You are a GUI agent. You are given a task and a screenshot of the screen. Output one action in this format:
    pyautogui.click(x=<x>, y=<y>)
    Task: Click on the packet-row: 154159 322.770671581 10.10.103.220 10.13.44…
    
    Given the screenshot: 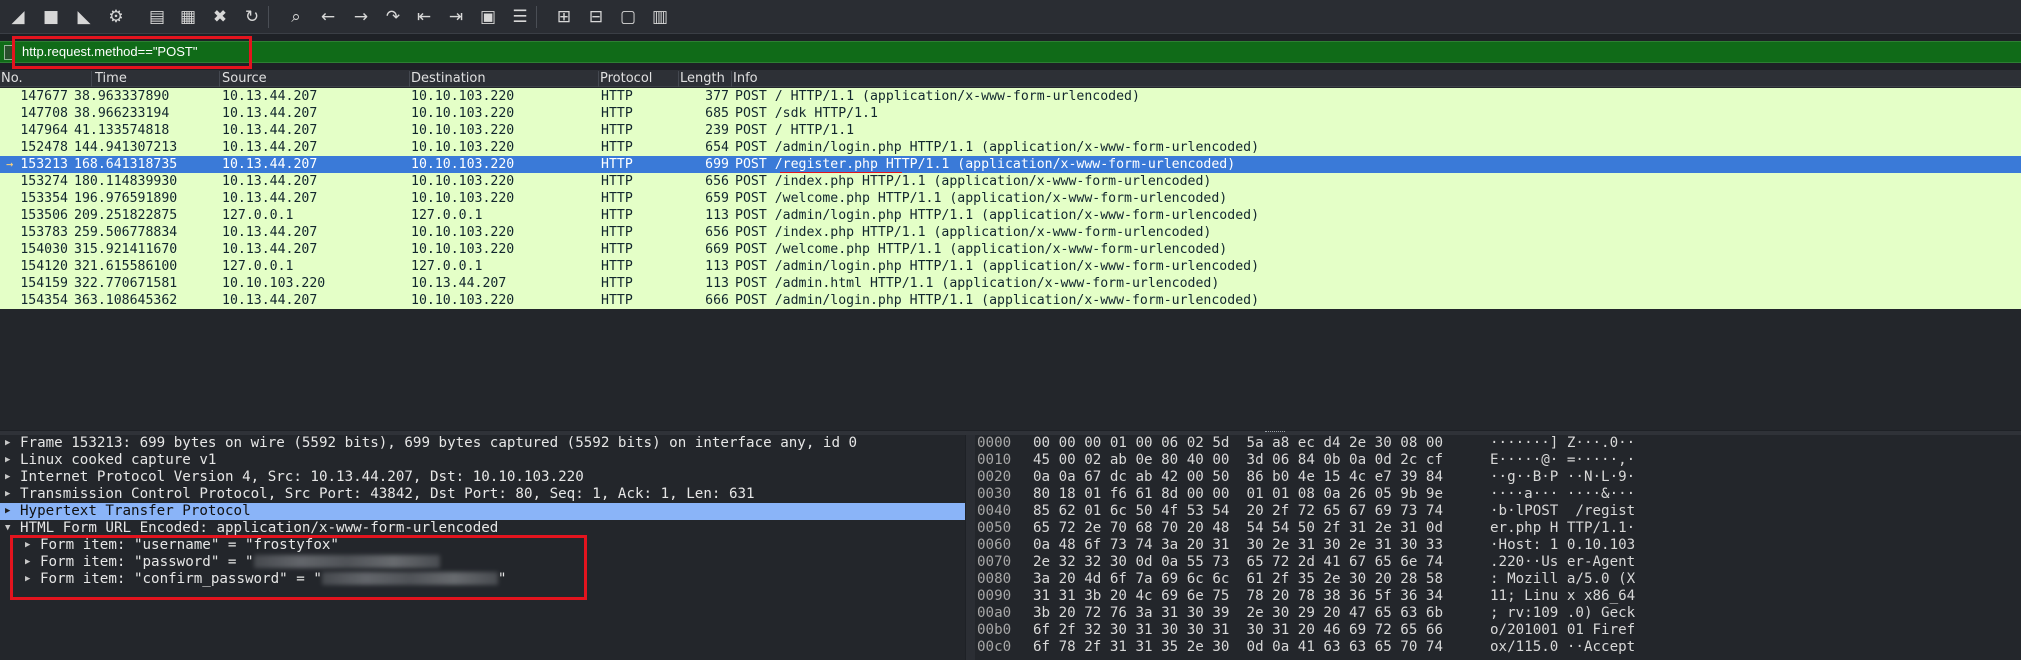 What is the action you would take?
    pyautogui.click(x=1010, y=283)
    